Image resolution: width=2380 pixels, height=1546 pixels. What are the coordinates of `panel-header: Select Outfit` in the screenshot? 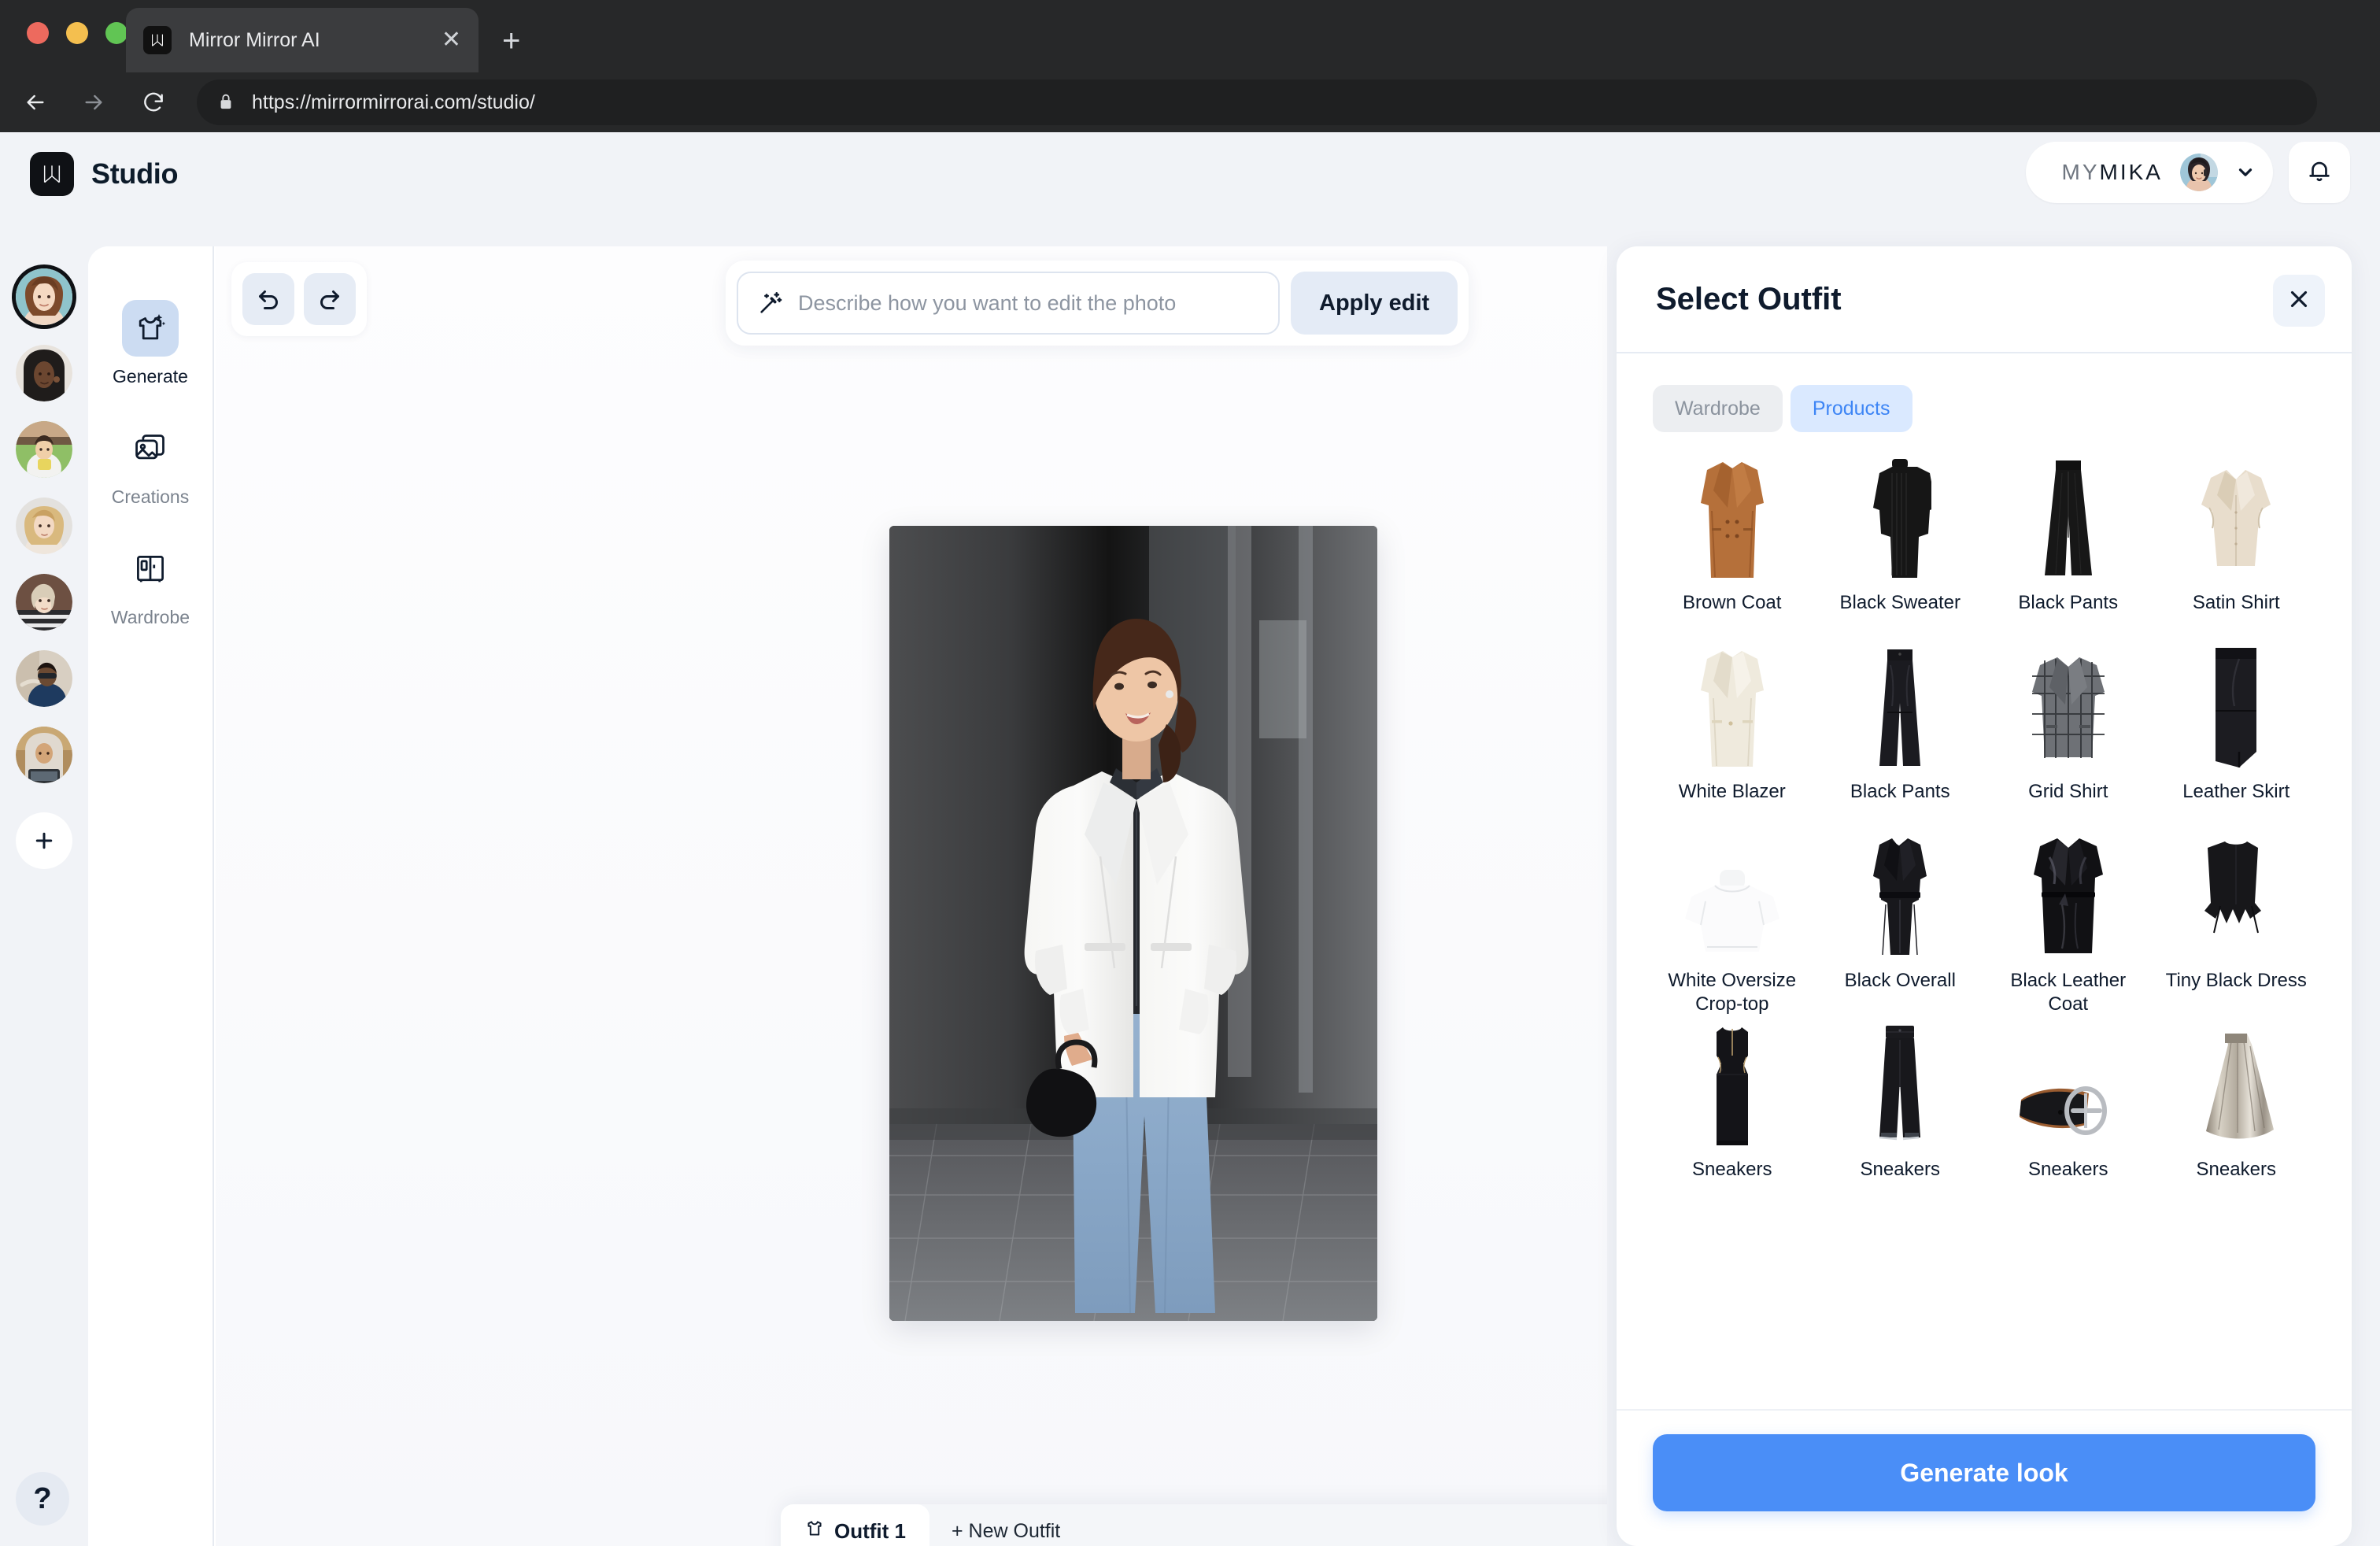 It's located at (1985, 299).